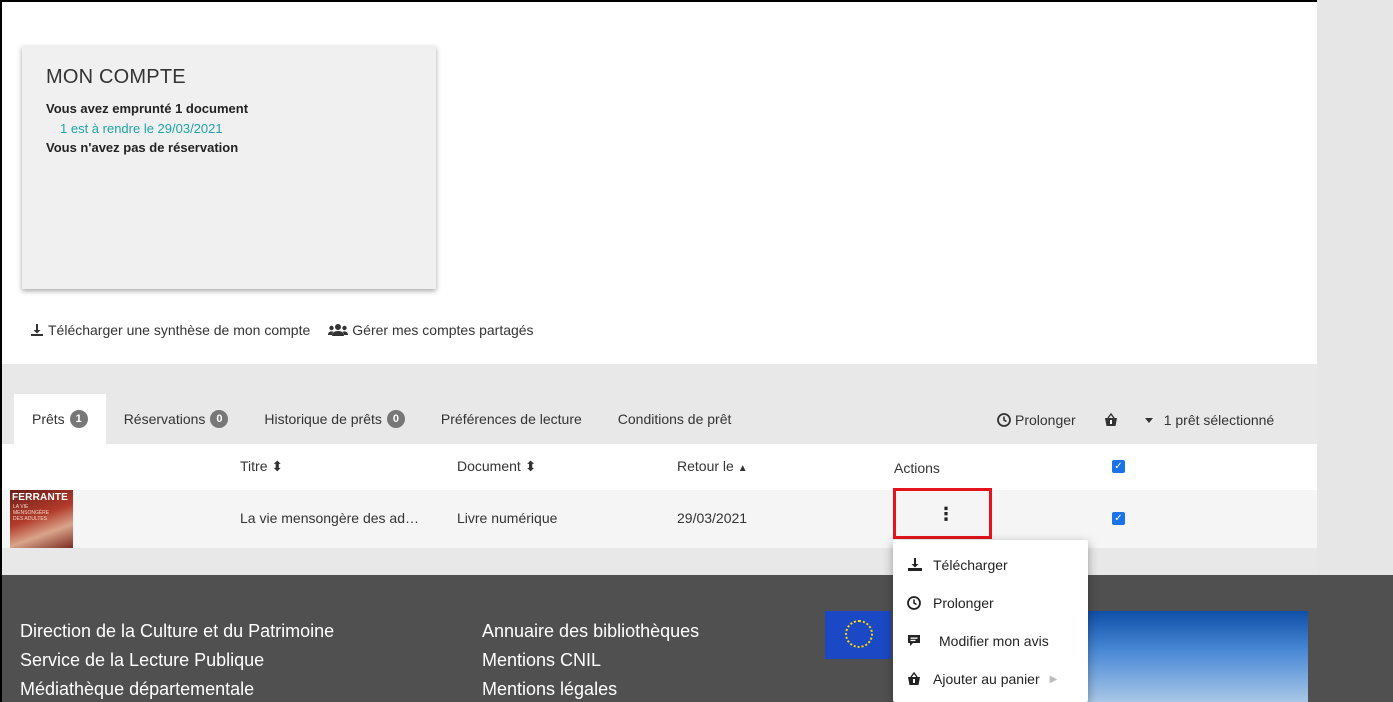 The width and height of the screenshot is (1393, 702). I want to click on download-summary-link: Télécharger une synthèse de mon compte, so click(170, 330).